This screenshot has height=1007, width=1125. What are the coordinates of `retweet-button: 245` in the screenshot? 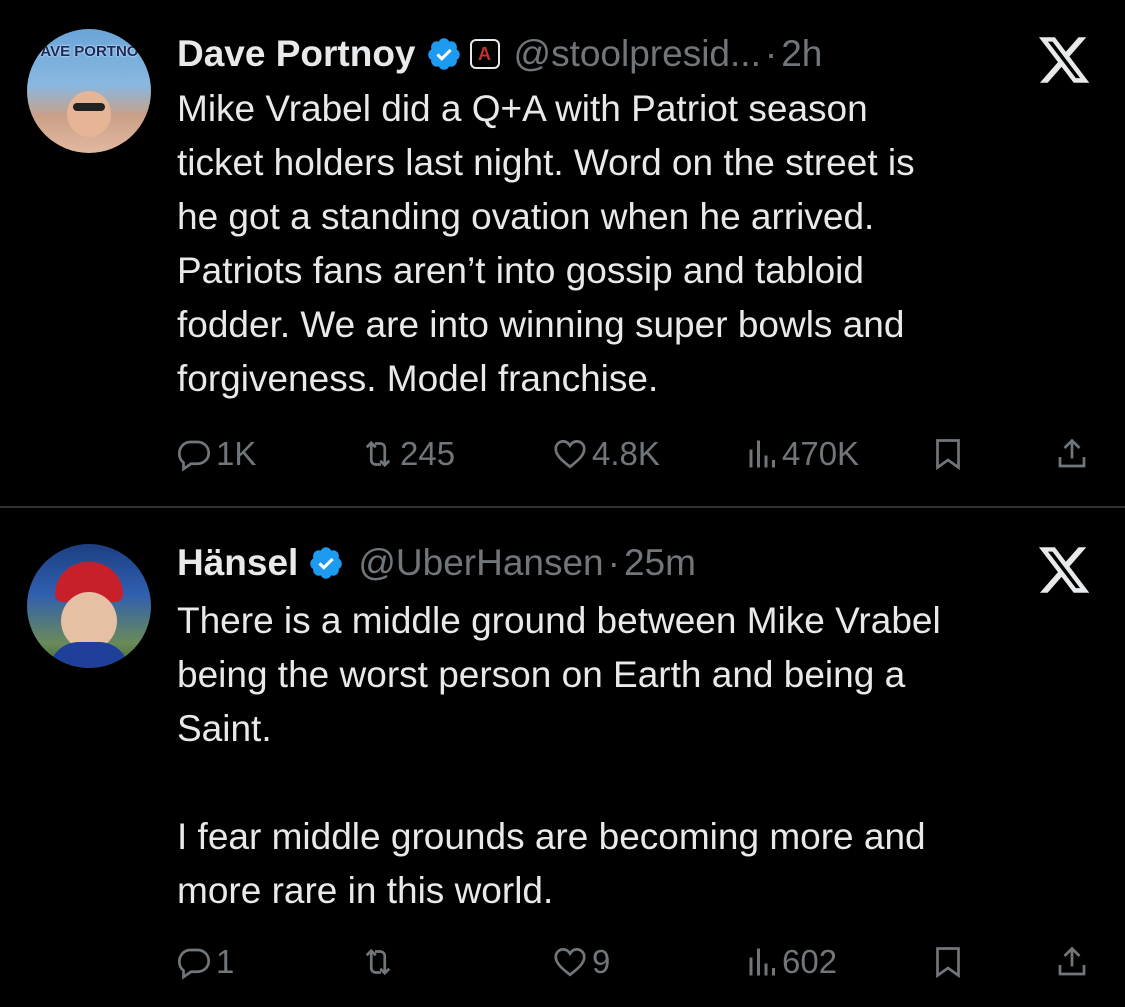 It's located at (407, 454).